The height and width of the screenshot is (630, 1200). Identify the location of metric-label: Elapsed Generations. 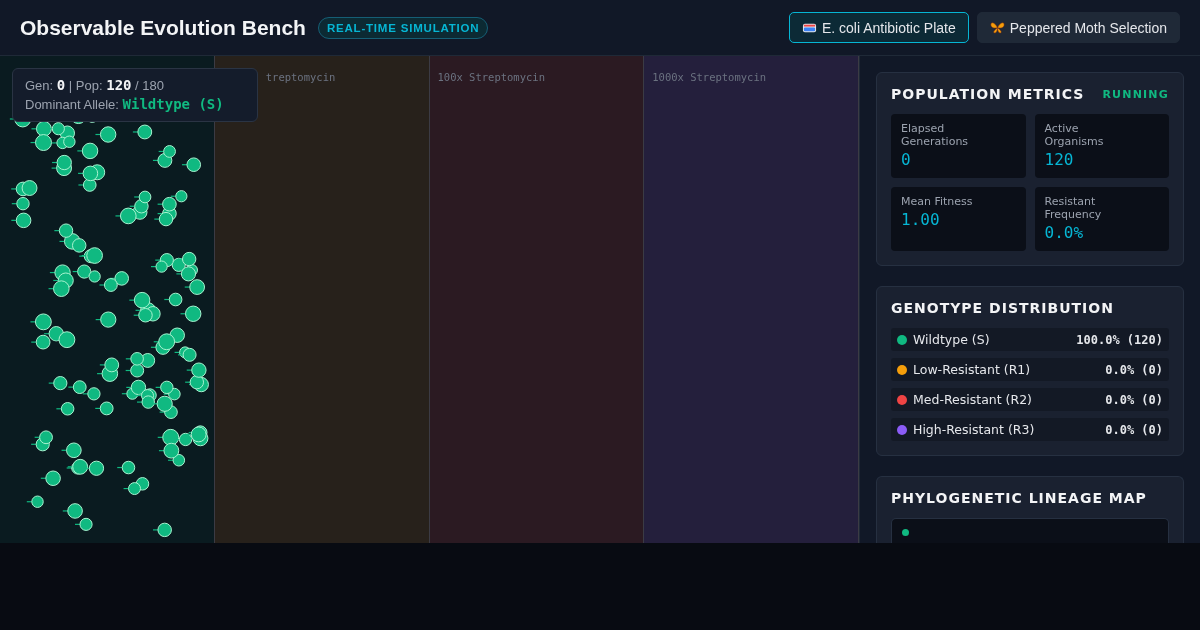
(935, 135).